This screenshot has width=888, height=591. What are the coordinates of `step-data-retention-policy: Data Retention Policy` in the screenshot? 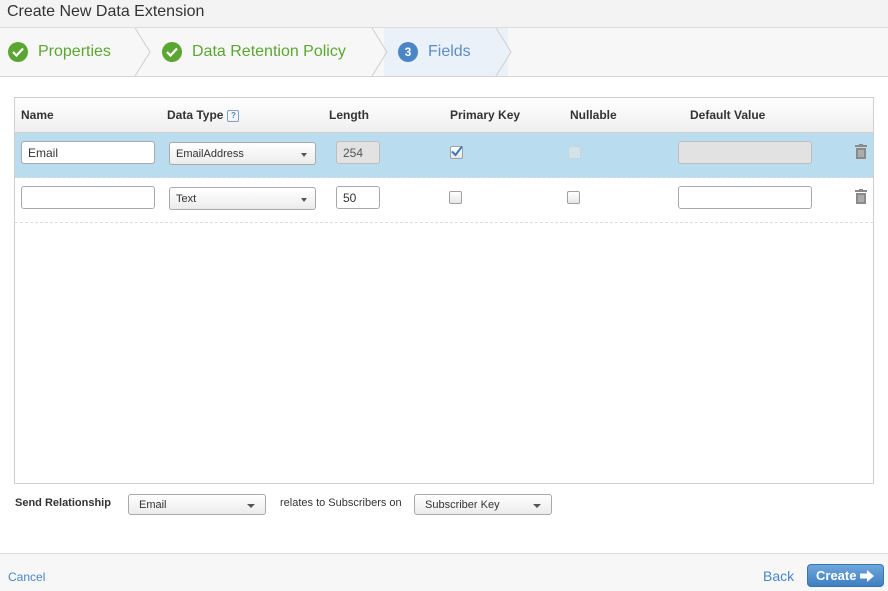 It's located at (254, 52).